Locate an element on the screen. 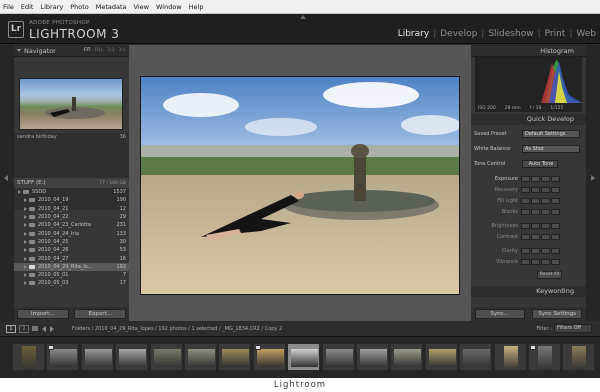 The width and height of the screenshot is (600, 392). collapse-top-panel-icon is located at coordinates (303, 17).